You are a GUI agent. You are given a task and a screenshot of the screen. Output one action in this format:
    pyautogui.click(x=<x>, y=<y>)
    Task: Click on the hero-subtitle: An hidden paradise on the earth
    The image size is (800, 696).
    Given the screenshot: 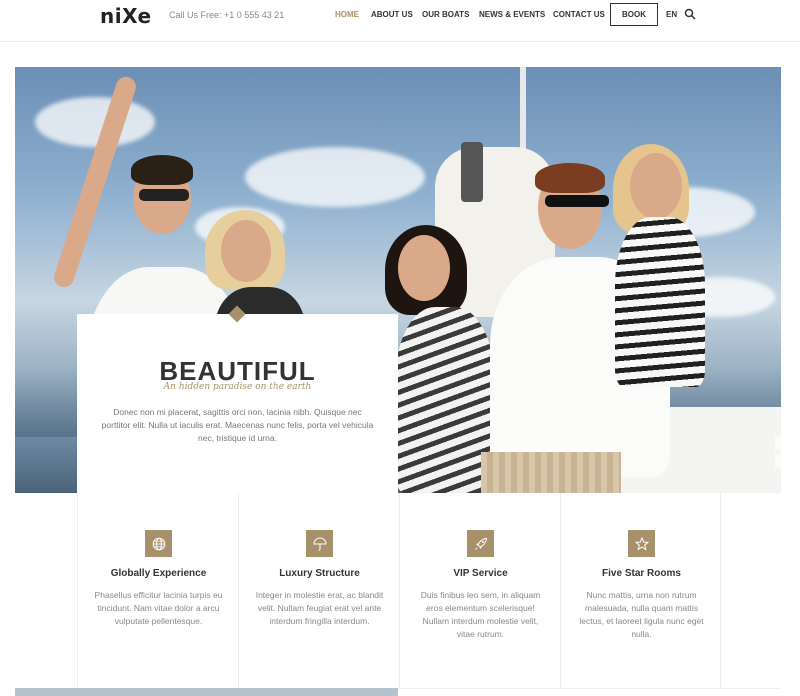 What is the action you would take?
    pyautogui.click(x=237, y=387)
    